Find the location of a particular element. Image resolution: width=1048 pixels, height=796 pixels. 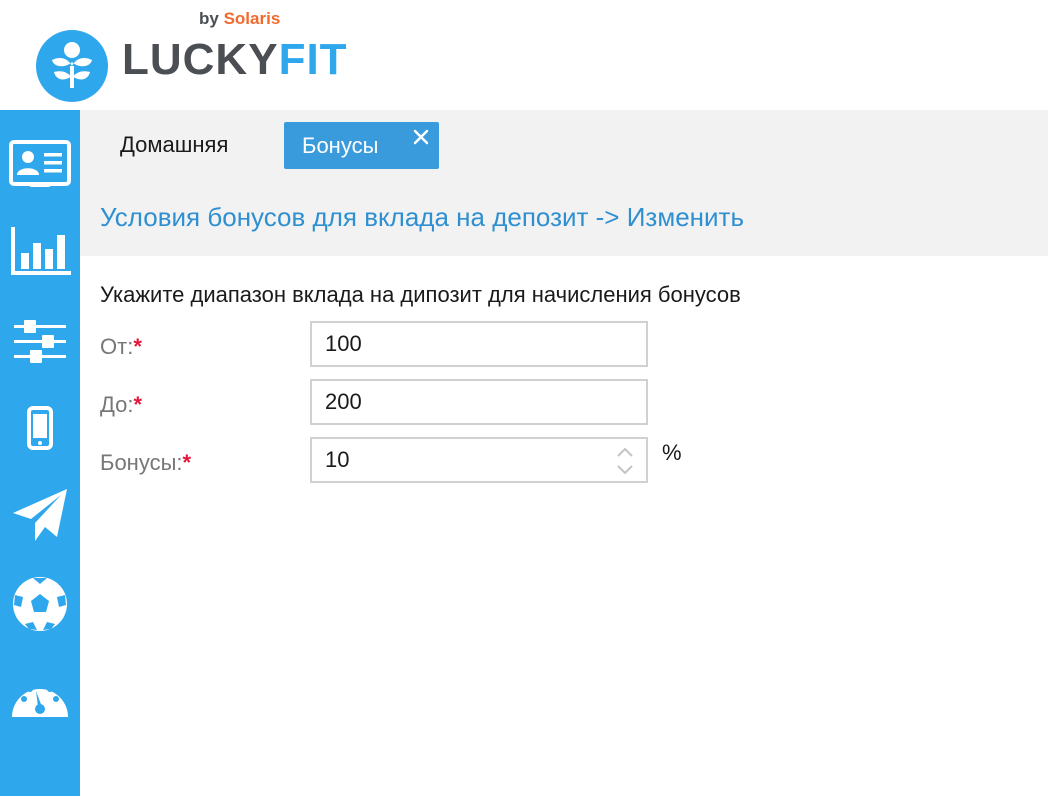

sidebar-item-statistics is located at coordinates (40, 252).